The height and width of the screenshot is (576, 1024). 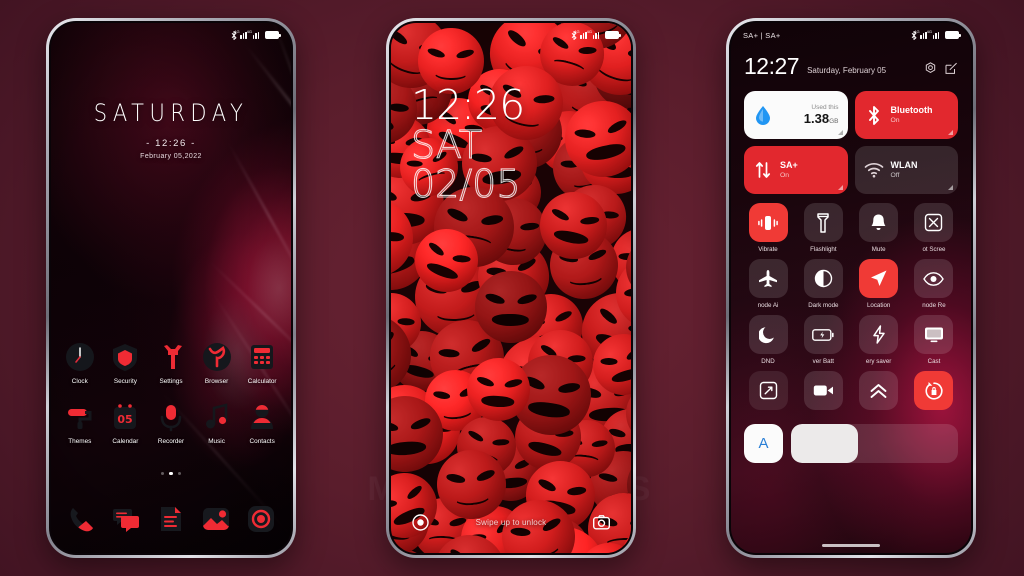 What do you see at coordinates (934, 334) in the screenshot?
I see `monitor-icon` at bounding box center [934, 334].